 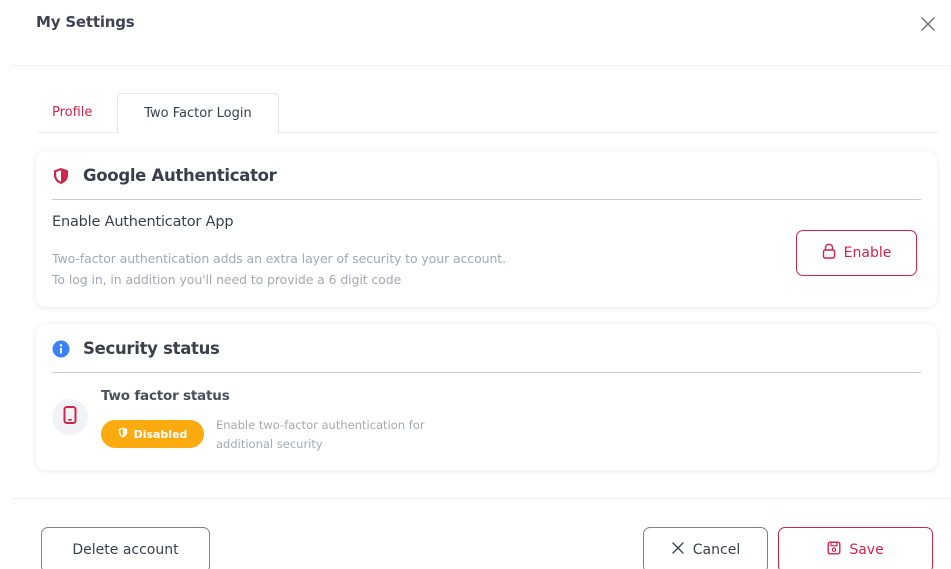 I want to click on card-header: Google Authenticator, so click(x=487, y=176).